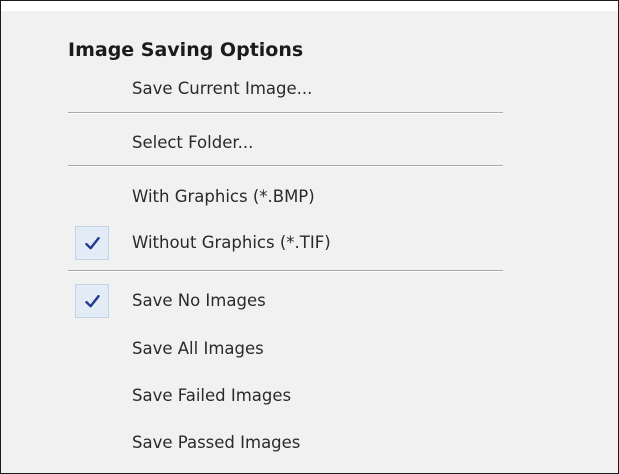 The width and height of the screenshot is (619, 474). I want to click on menu-item-label: Save All Images, so click(198, 348).